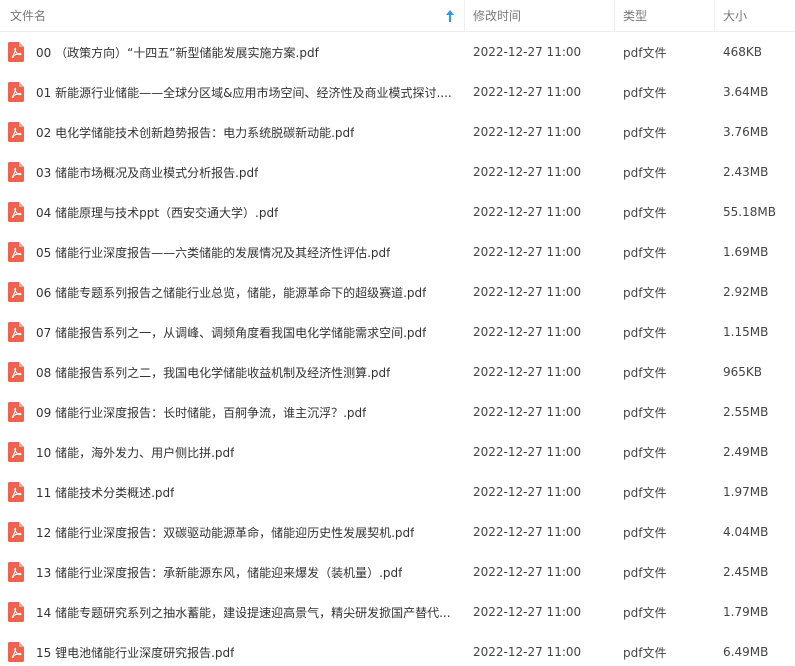 This screenshot has width=795, height=666. Describe the element at coordinates (755, 292) in the screenshot. I see `file-size-cell: 2.92MB` at that location.